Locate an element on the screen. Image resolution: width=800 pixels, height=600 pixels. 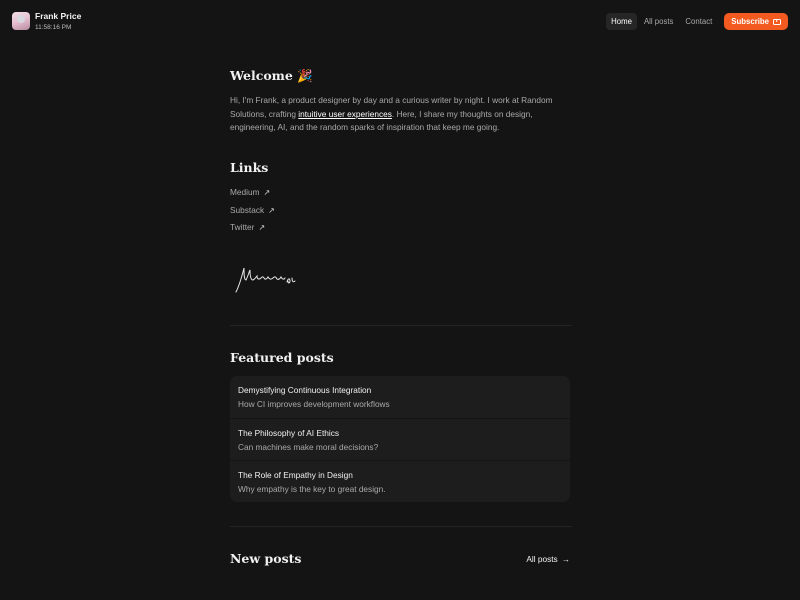
featured-posts-heading: Featured posts is located at coordinates (282, 357).